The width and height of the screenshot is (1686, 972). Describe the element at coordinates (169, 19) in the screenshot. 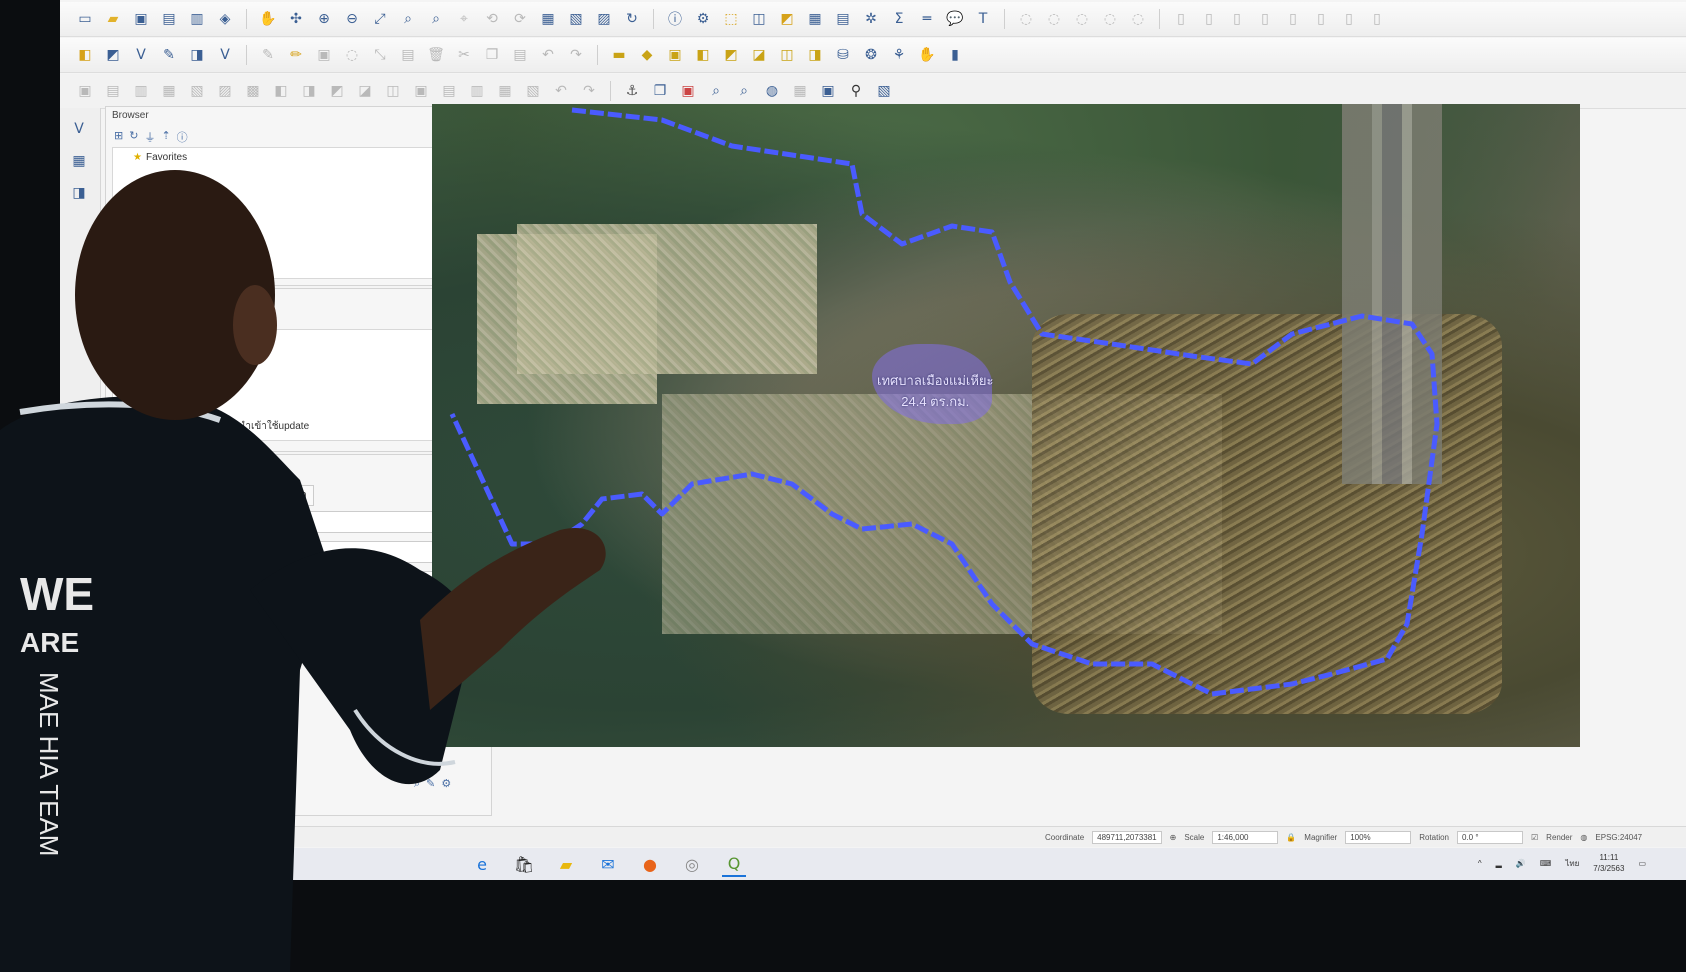

I see `save-as-icon: ▤` at that location.